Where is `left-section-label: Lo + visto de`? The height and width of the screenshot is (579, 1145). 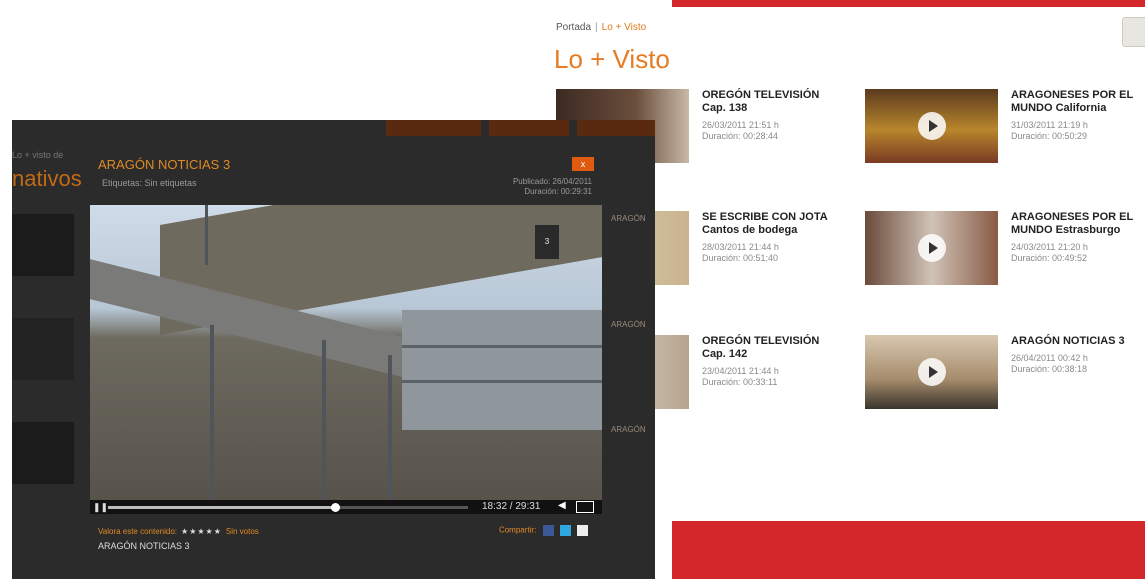
left-section-label: Lo + visto de is located at coordinates (38, 155).